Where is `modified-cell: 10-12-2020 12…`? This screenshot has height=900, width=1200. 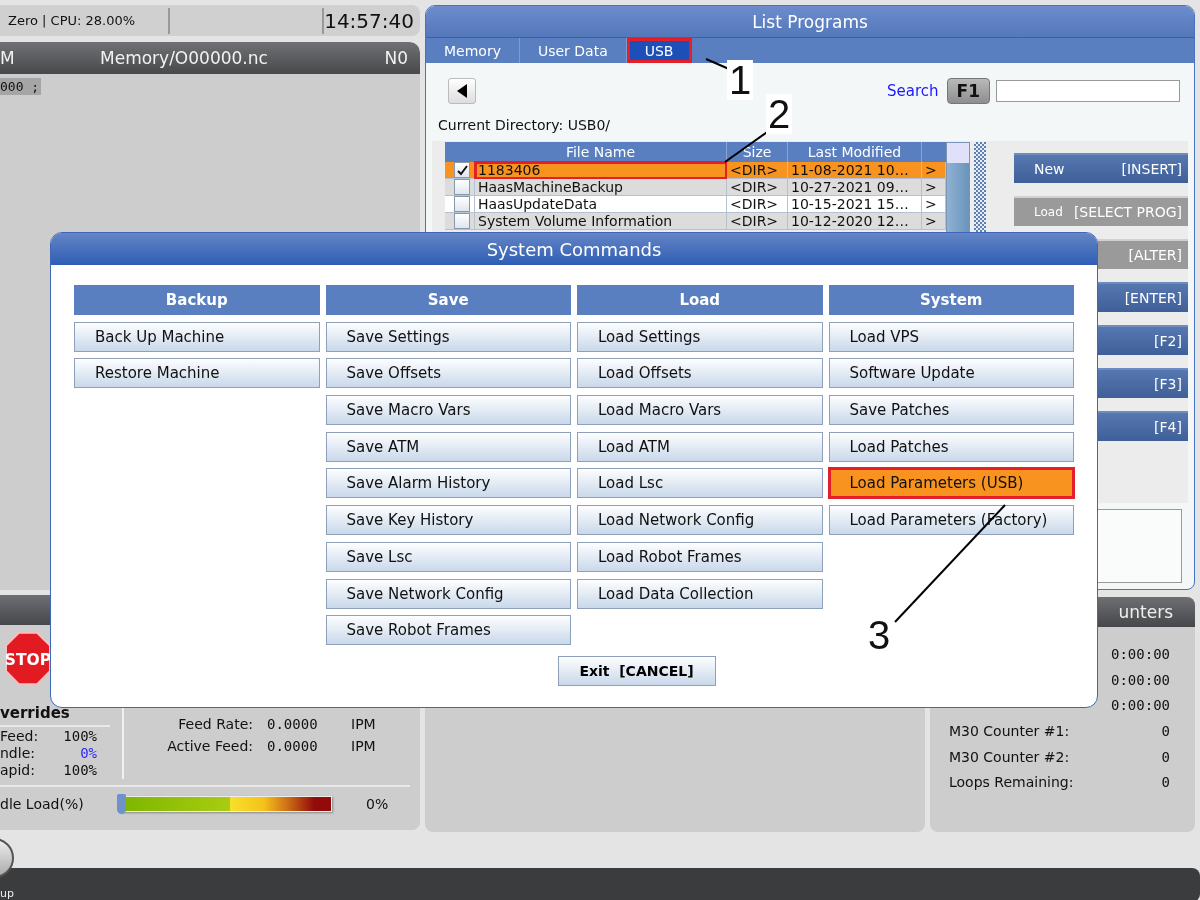 modified-cell: 10-12-2020 12… is located at coordinates (855, 221).